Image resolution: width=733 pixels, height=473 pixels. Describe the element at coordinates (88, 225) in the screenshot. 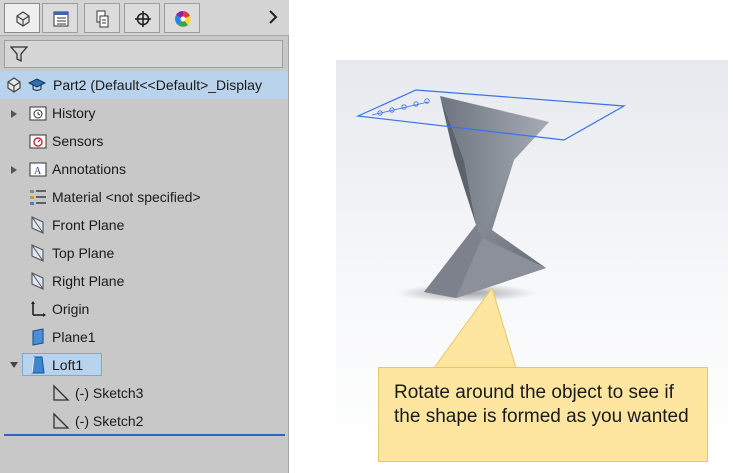

I see `tree-item-label: Front Plane` at that location.